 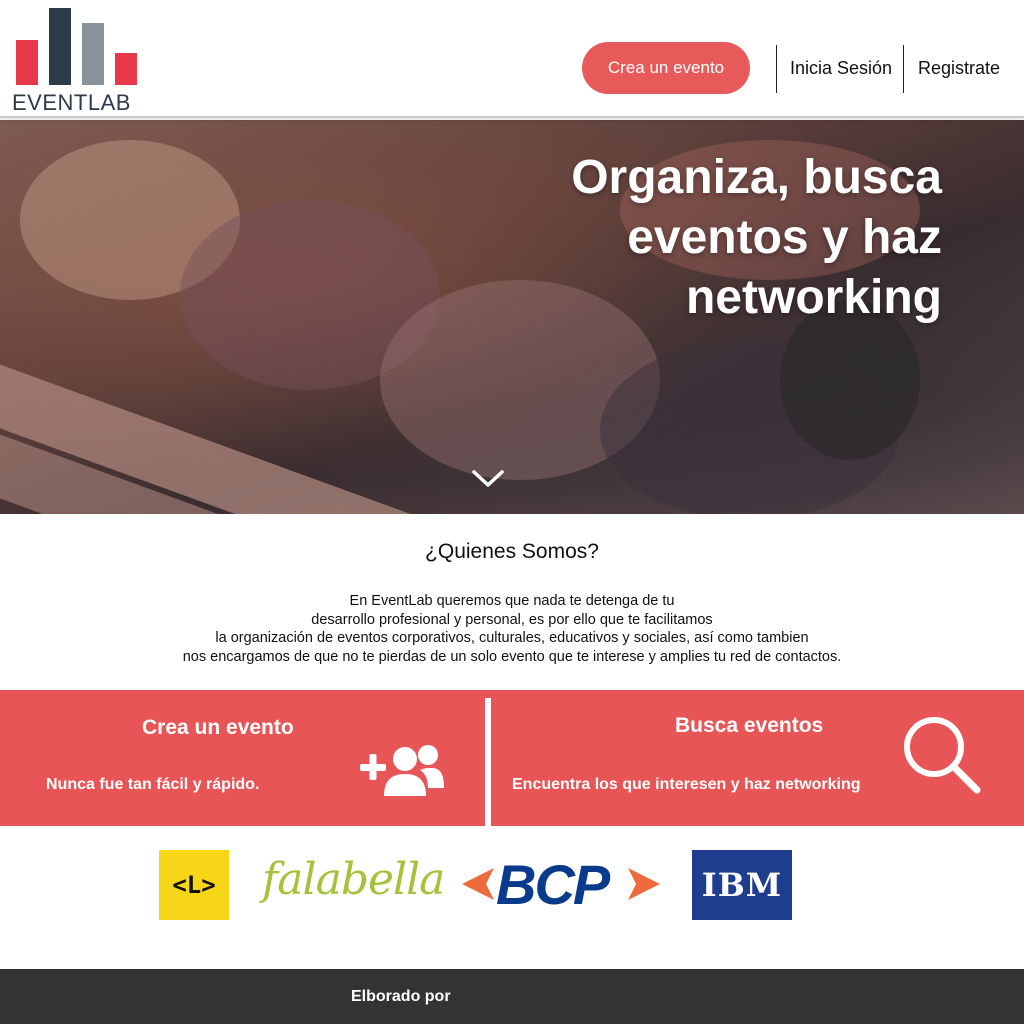 What do you see at coordinates (478, 884) in the screenshot?
I see `bcp-chevron-left-icon` at bounding box center [478, 884].